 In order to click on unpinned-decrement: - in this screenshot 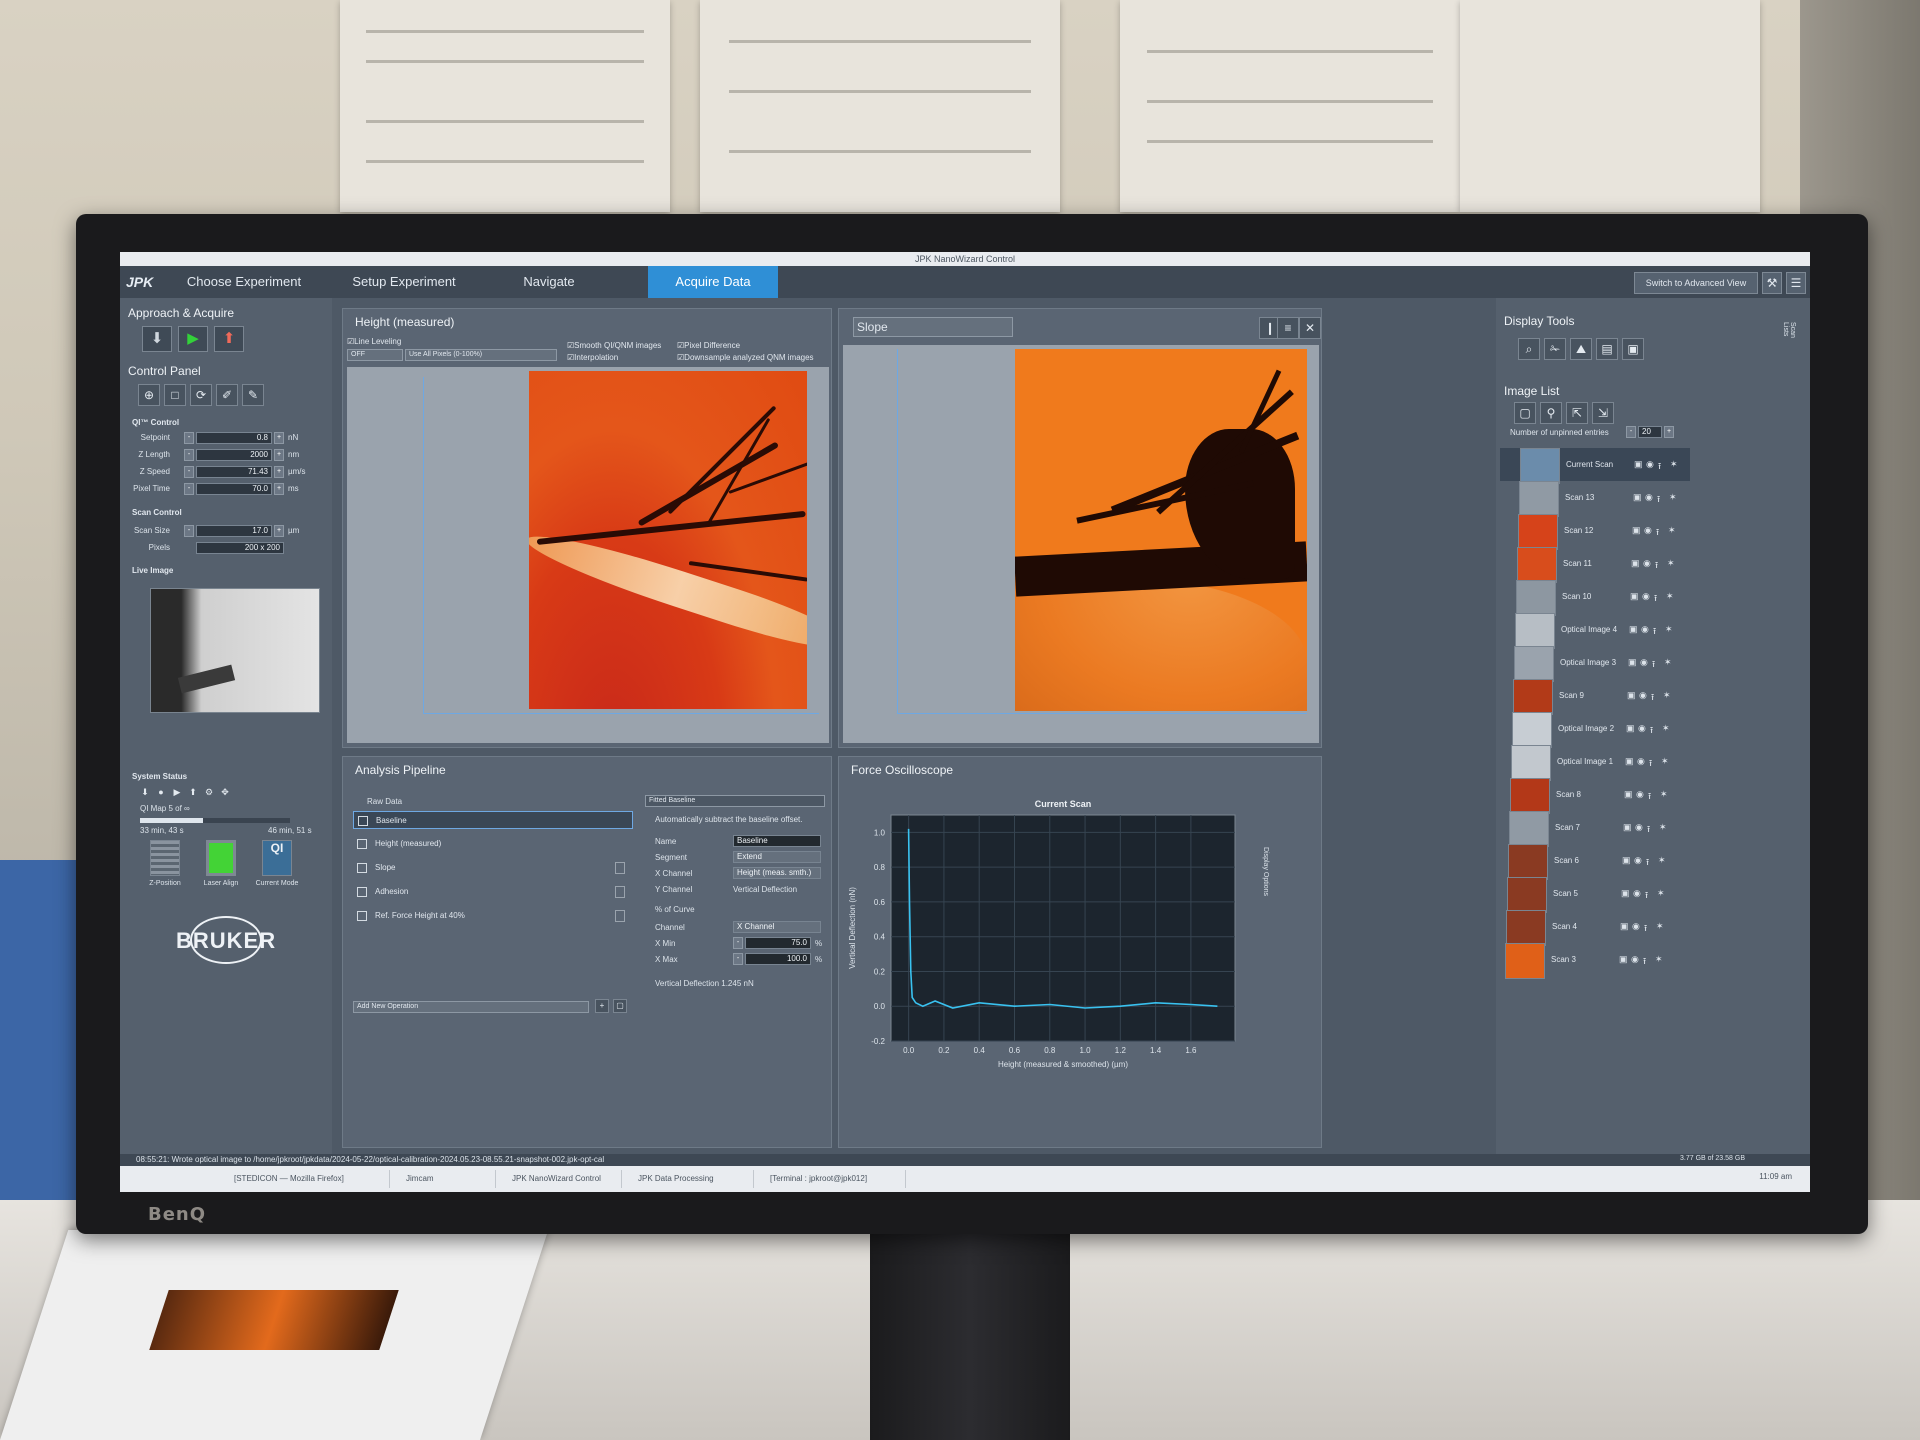, I will do `click(1631, 432)`.